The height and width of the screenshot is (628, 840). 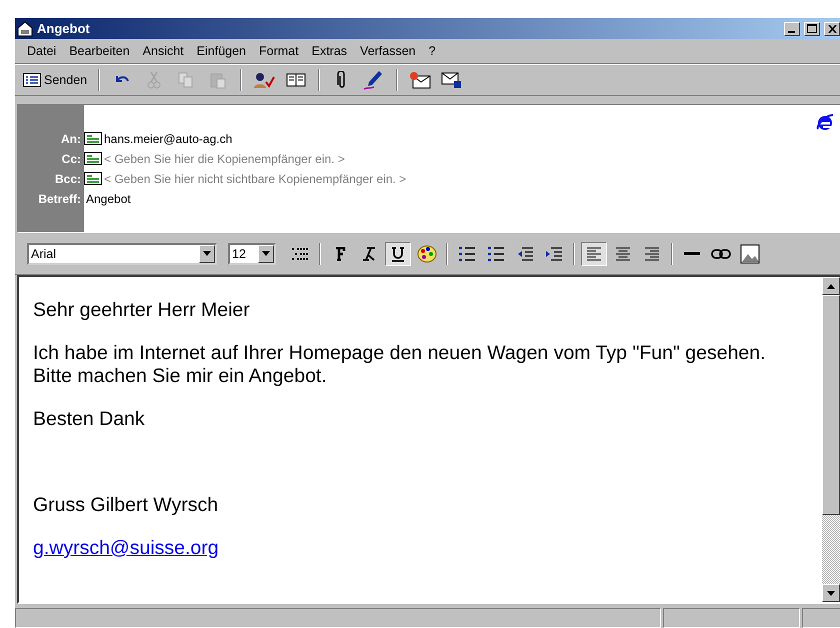 What do you see at coordinates (163, 51) in the screenshot?
I see `menu-item: Ansicht` at bounding box center [163, 51].